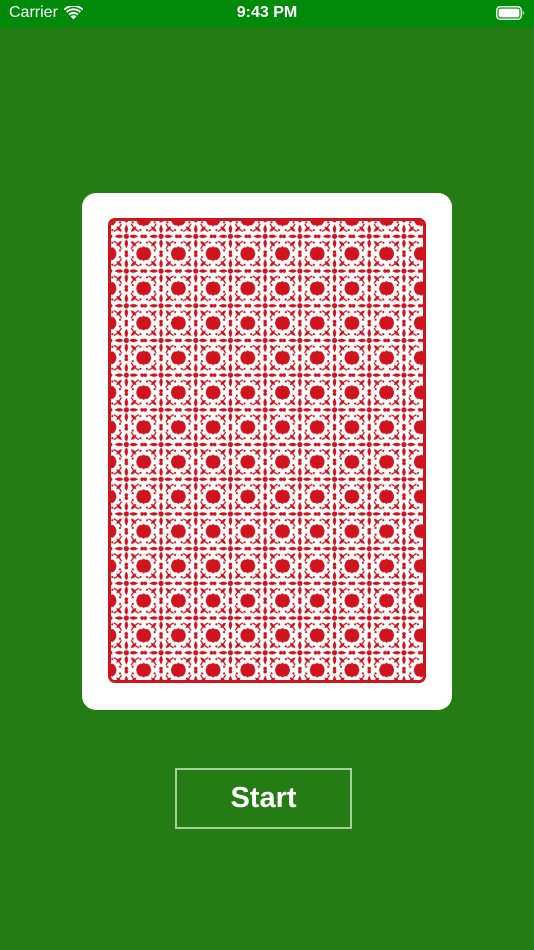 This screenshot has height=950, width=534. I want to click on start-button: Start, so click(263, 798).